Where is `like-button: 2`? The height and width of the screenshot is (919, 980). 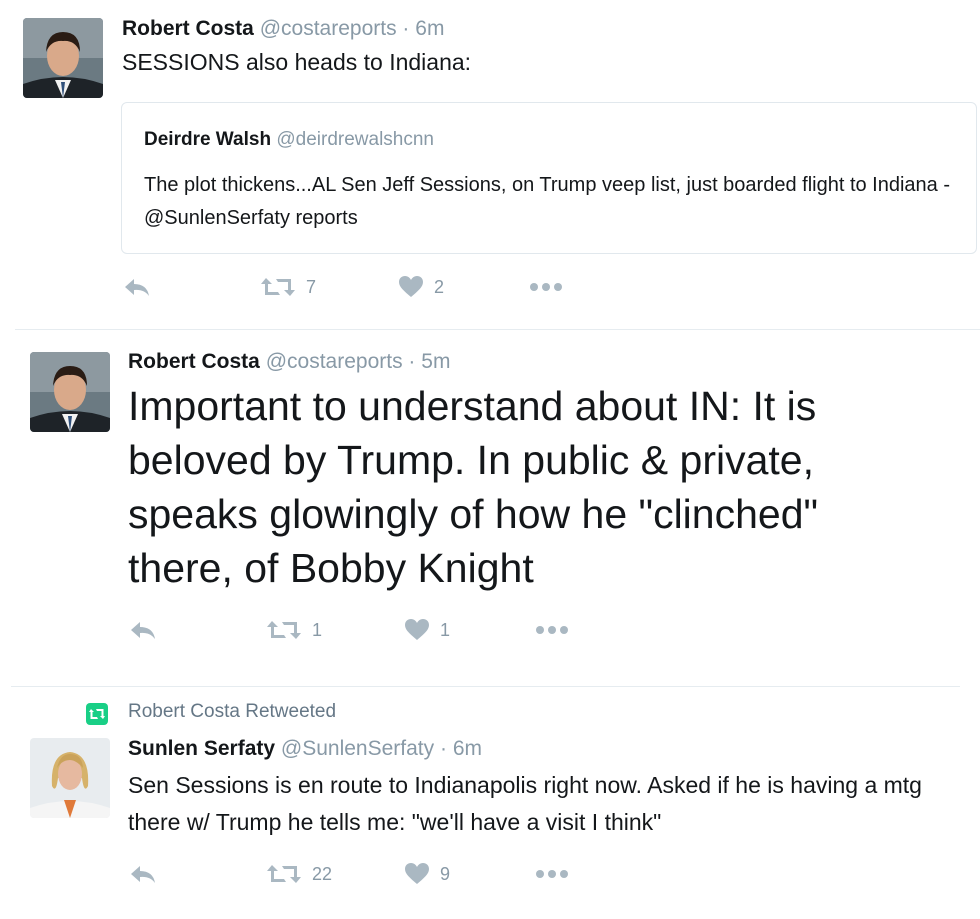 like-button: 2 is located at coordinates (421, 287).